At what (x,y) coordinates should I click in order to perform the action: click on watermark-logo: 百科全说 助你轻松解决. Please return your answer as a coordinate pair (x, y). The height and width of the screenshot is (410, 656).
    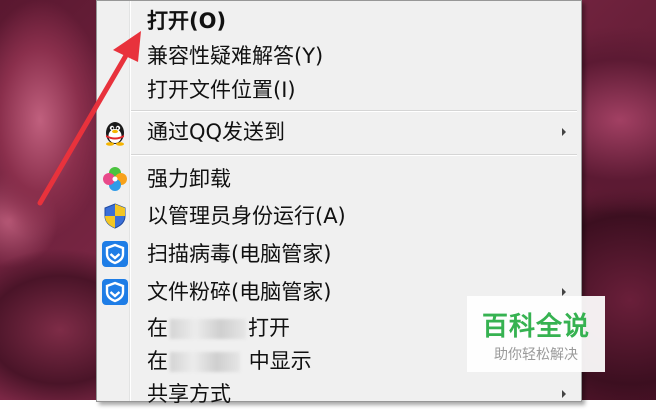
    Looking at the image, I should click on (536, 334).